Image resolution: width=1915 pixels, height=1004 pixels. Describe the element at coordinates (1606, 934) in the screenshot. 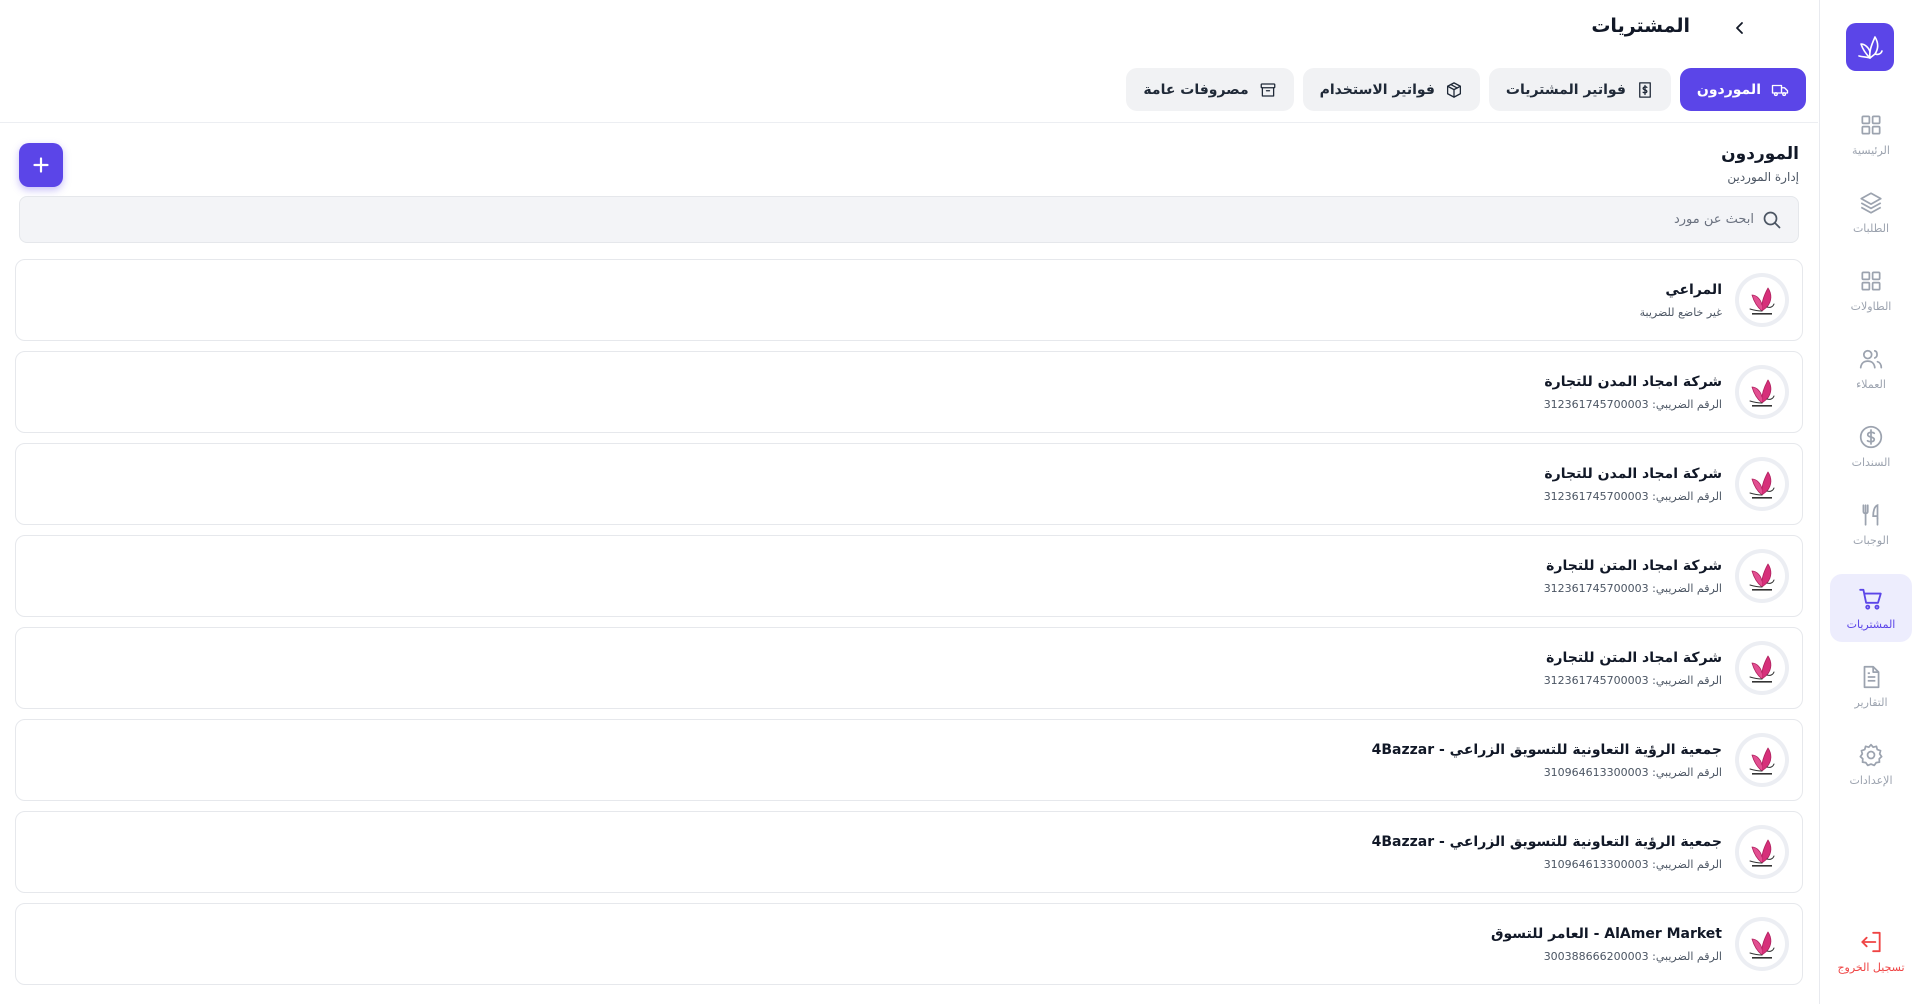

I see `supplier-name: العامر للتسوق - AlAmer Market` at that location.